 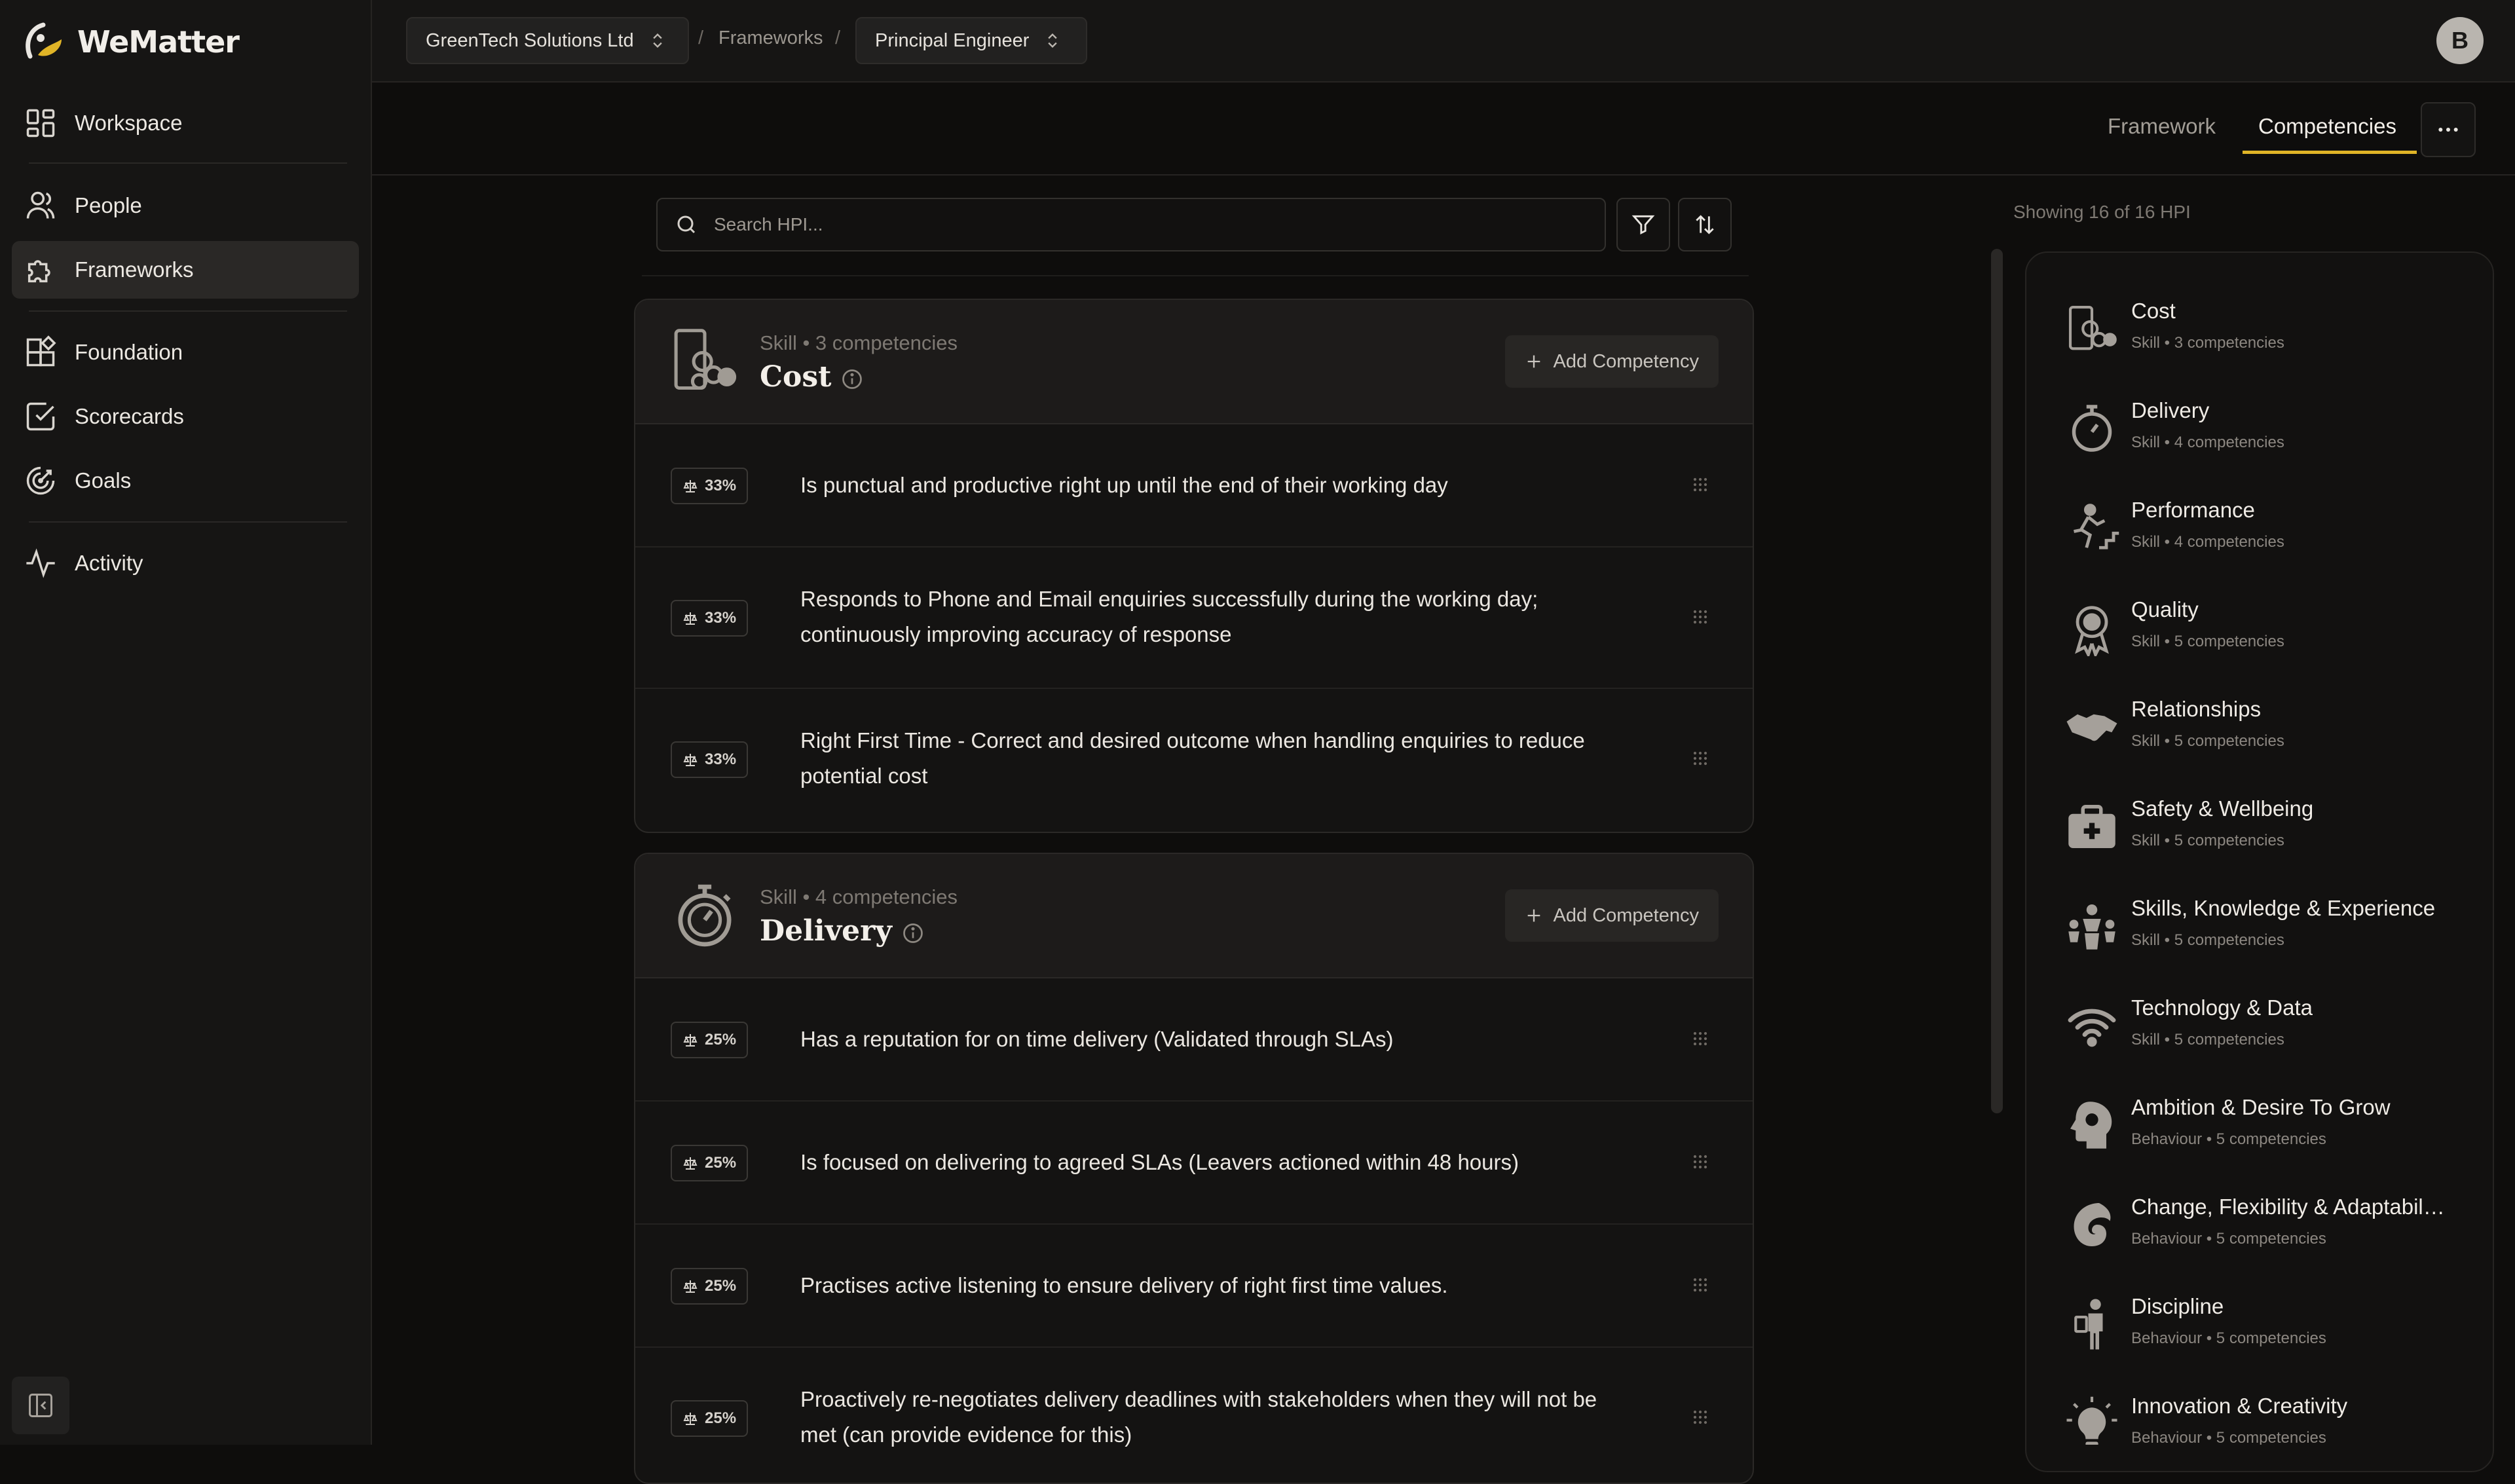 What do you see at coordinates (2272, 728) in the screenshot?
I see `hpi-list-item-relationships: Relationships Skill • 5 competencies` at bounding box center [2272, 728].